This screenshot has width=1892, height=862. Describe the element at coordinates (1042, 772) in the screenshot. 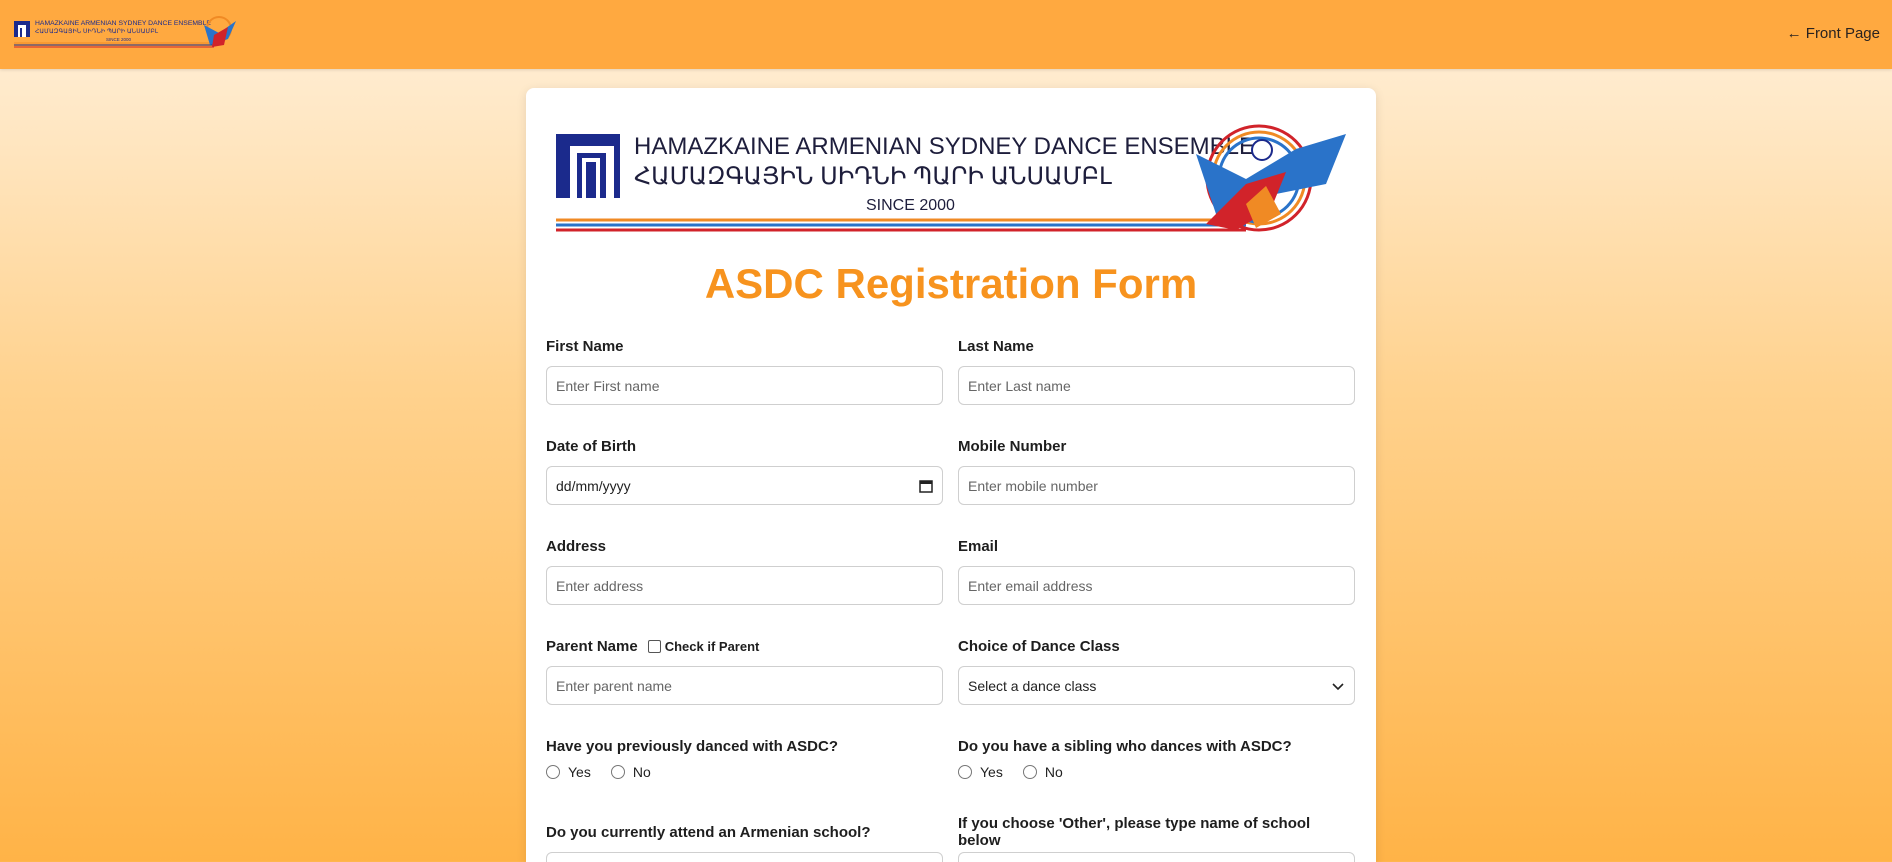

I see `sibling-no: No` at that location.